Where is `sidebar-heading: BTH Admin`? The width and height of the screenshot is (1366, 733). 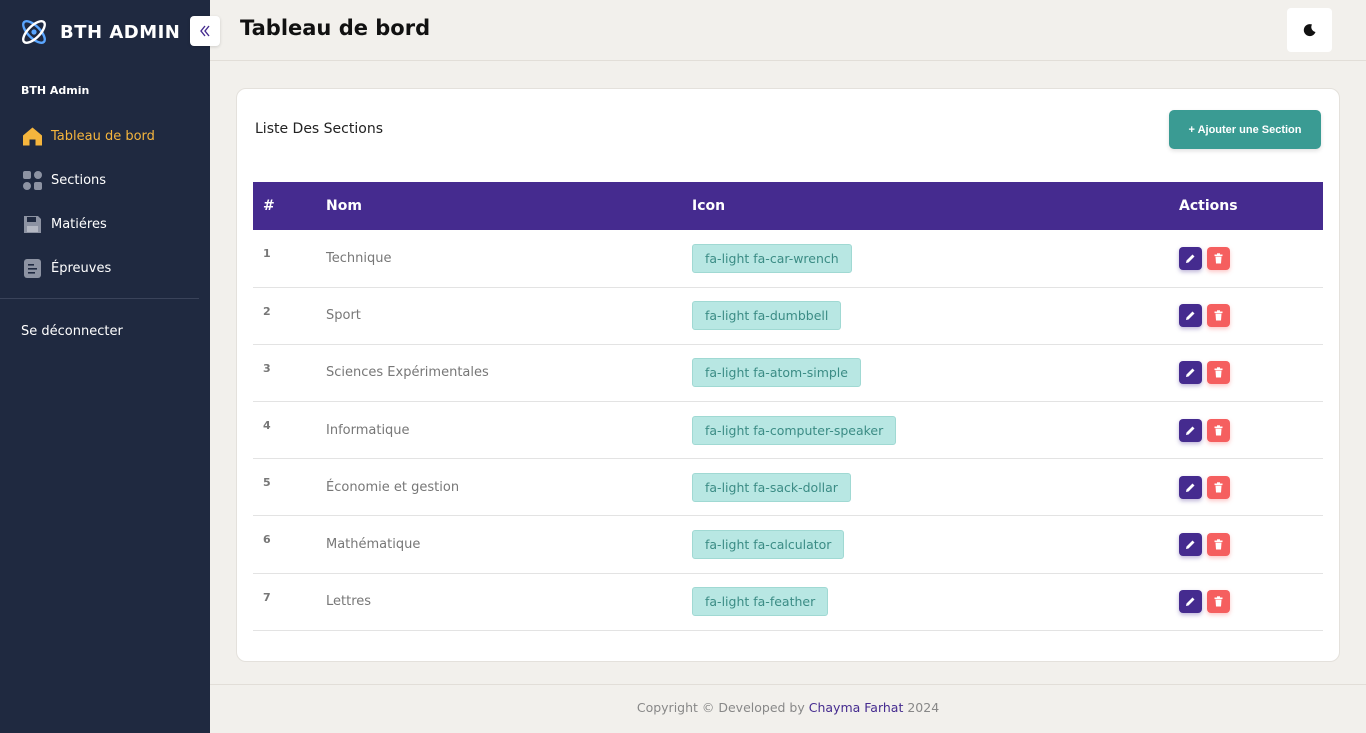 sidebar-heading: BTH Admin is located at coordinates (55, 90).